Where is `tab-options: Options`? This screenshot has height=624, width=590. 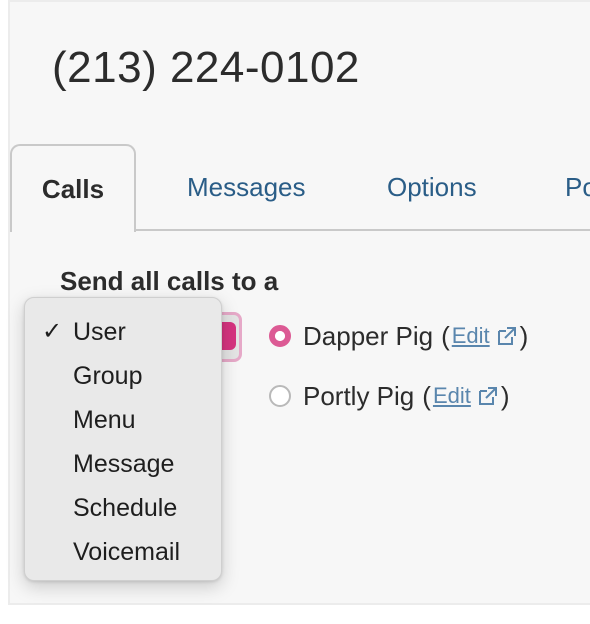 tab-options: Options is located at coordinates (432, 187).